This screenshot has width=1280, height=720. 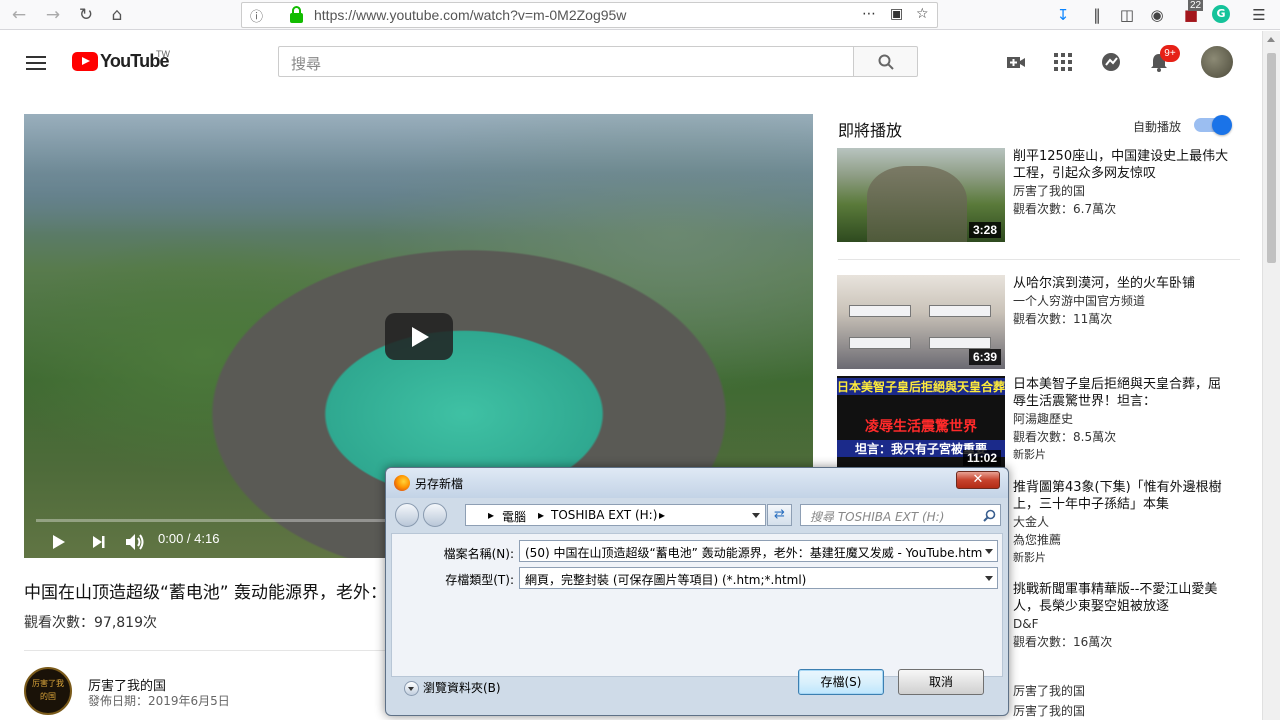 What do you see at coordinates (1063, 62) in the screenshot?
I see `apps-grid-icon` at bounding box center [1063, 62].